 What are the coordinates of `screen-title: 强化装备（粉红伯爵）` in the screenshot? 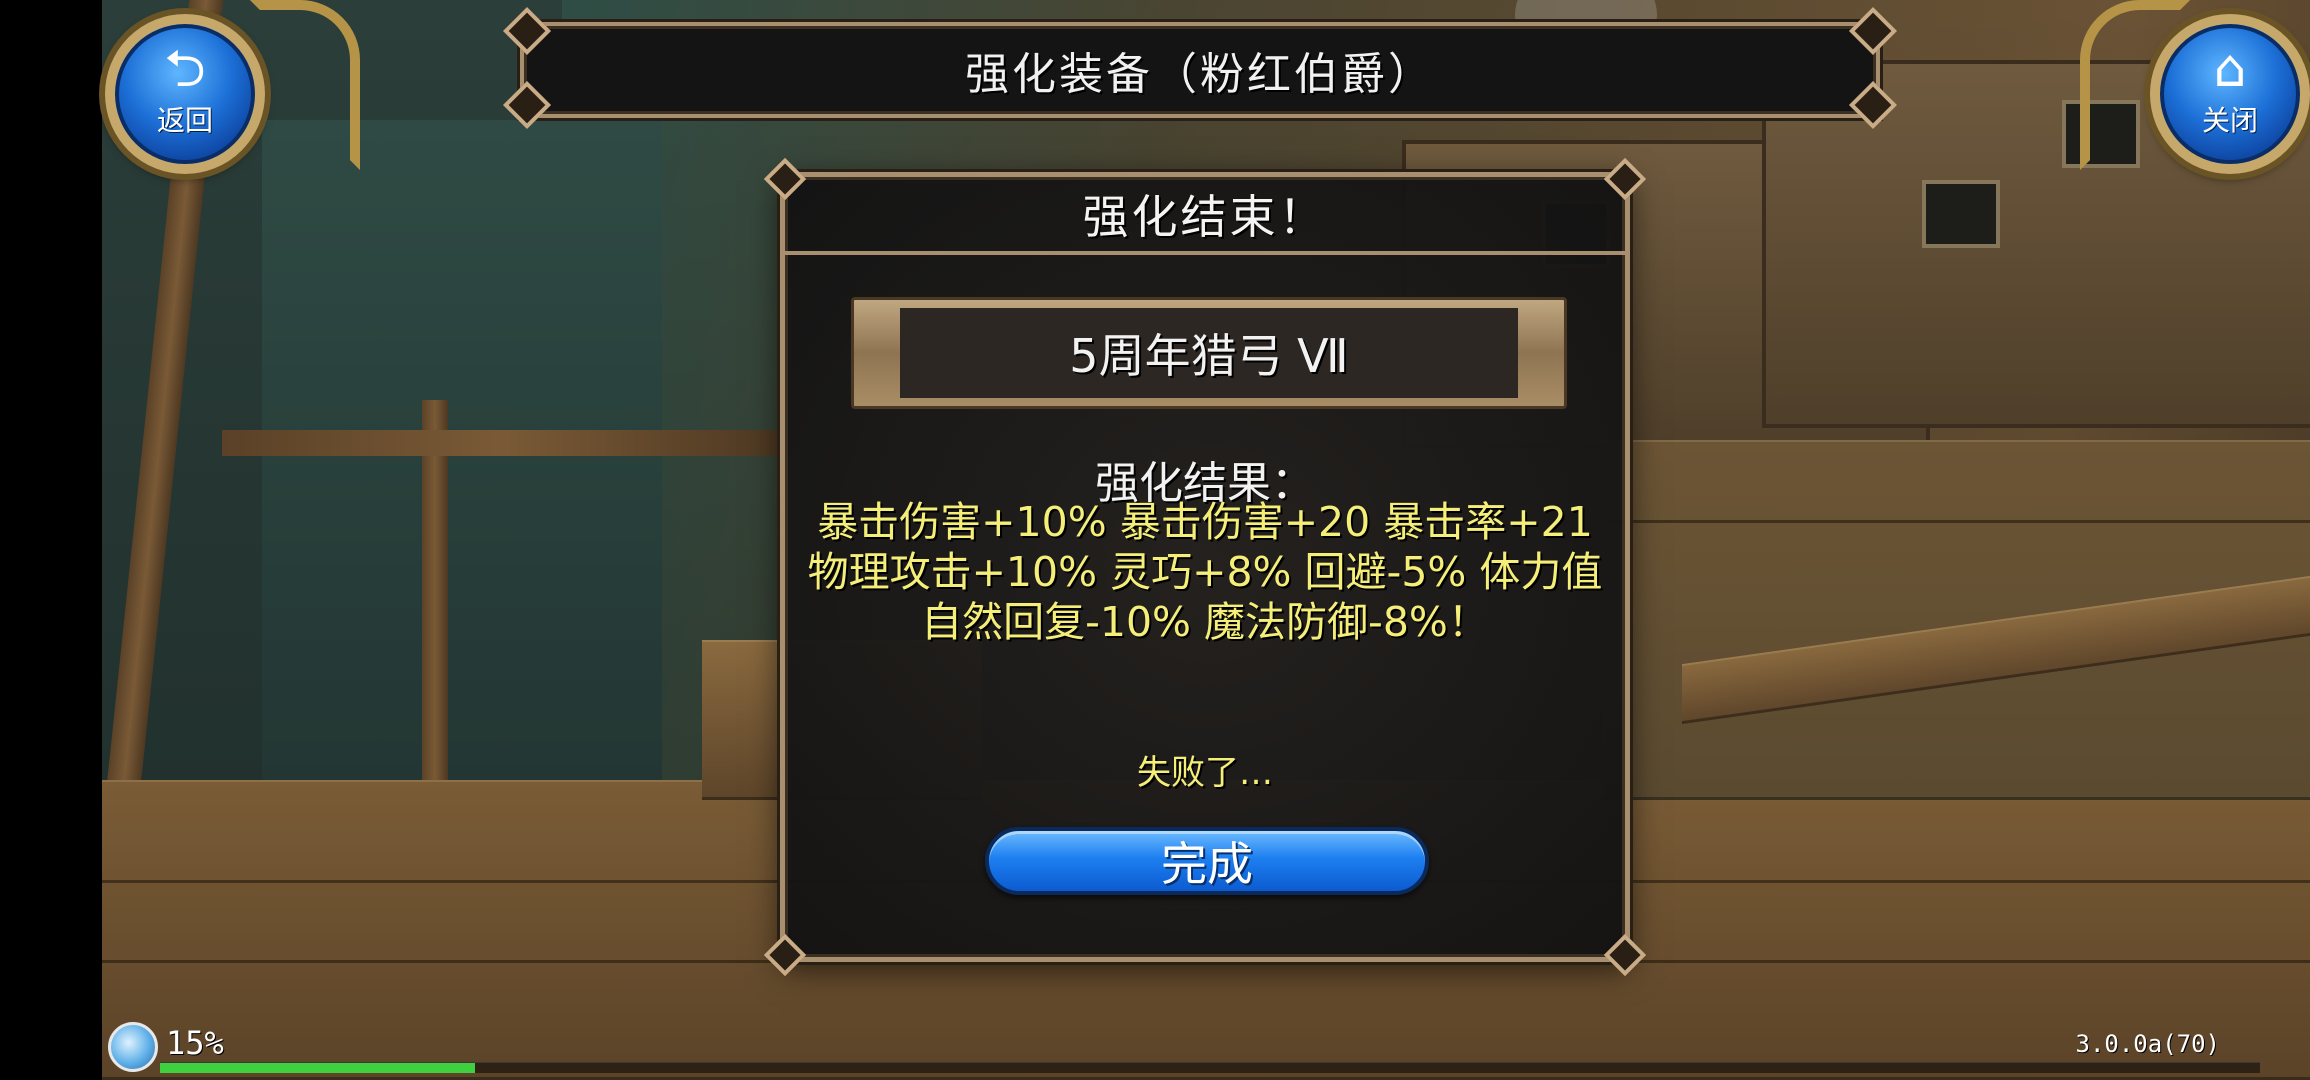 It's located at (1200, 74).